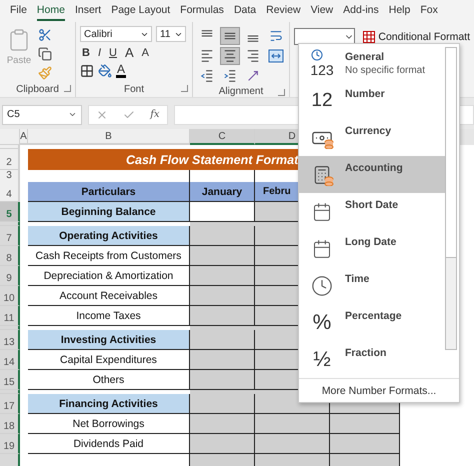 The image size is (474, 466). What do you see at coordinates (372, 63) in the screenshot?
I see `menu-item: 123 General No specific format` at bounding box center [372, 63].